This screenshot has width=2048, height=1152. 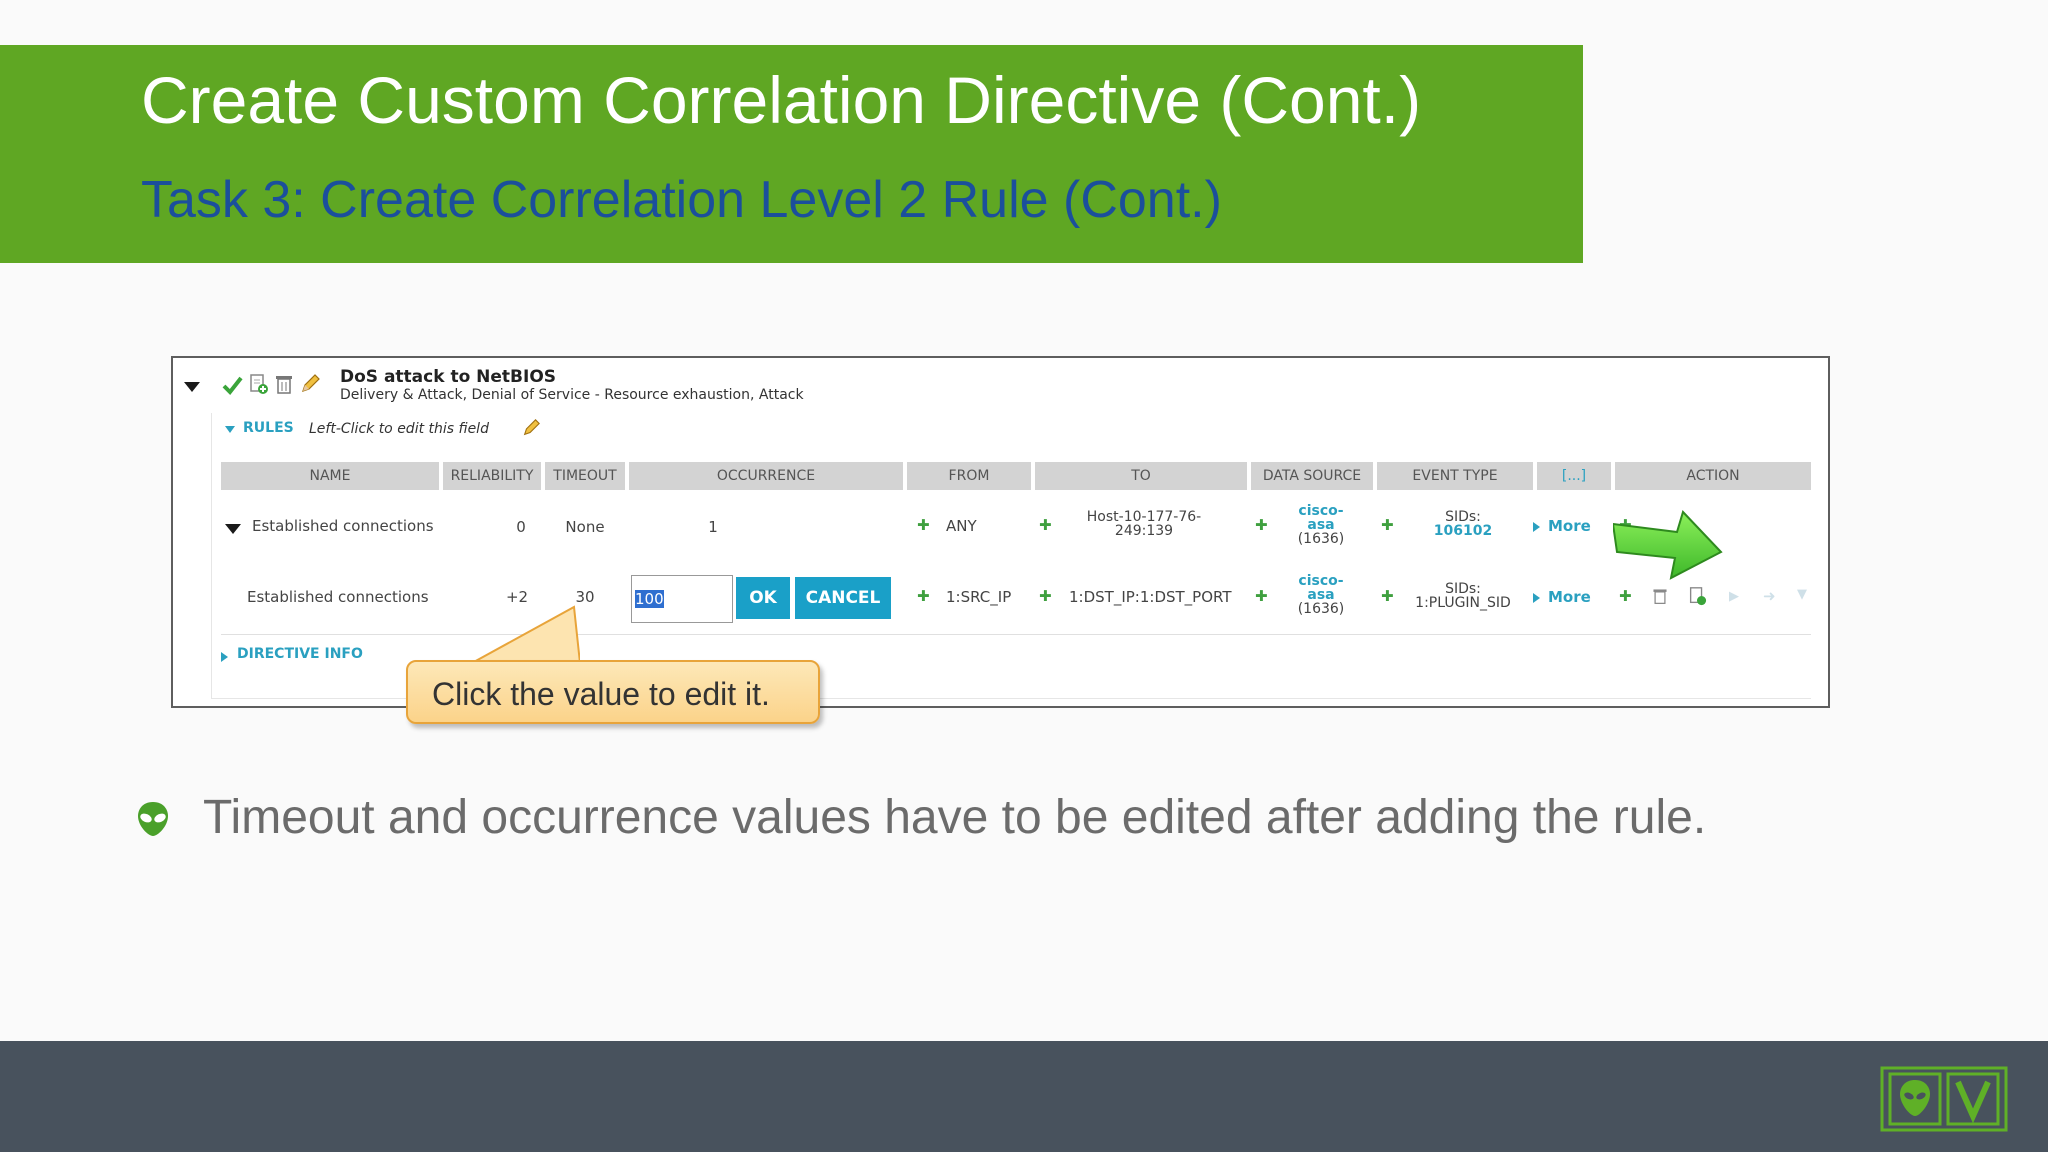 I want to click on row1-event-type: SIDs: 106102, so click(x=1463, y=524).